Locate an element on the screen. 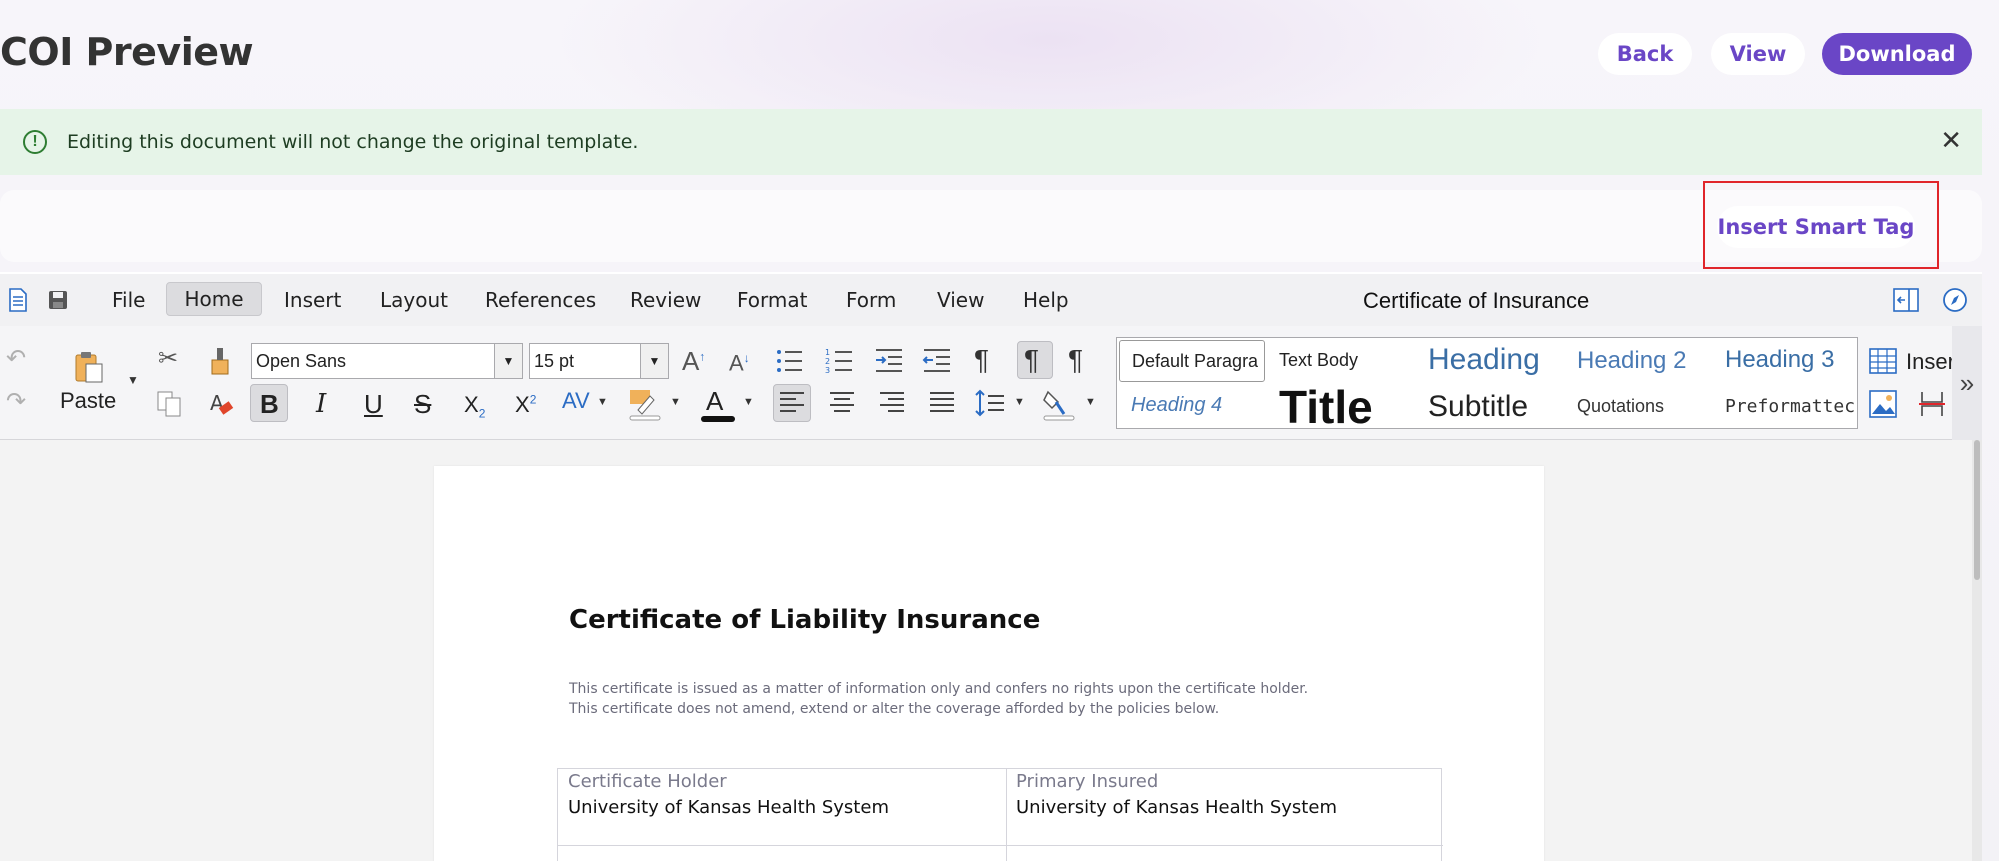  bold-icon: B is located at coordinates (269, 404).